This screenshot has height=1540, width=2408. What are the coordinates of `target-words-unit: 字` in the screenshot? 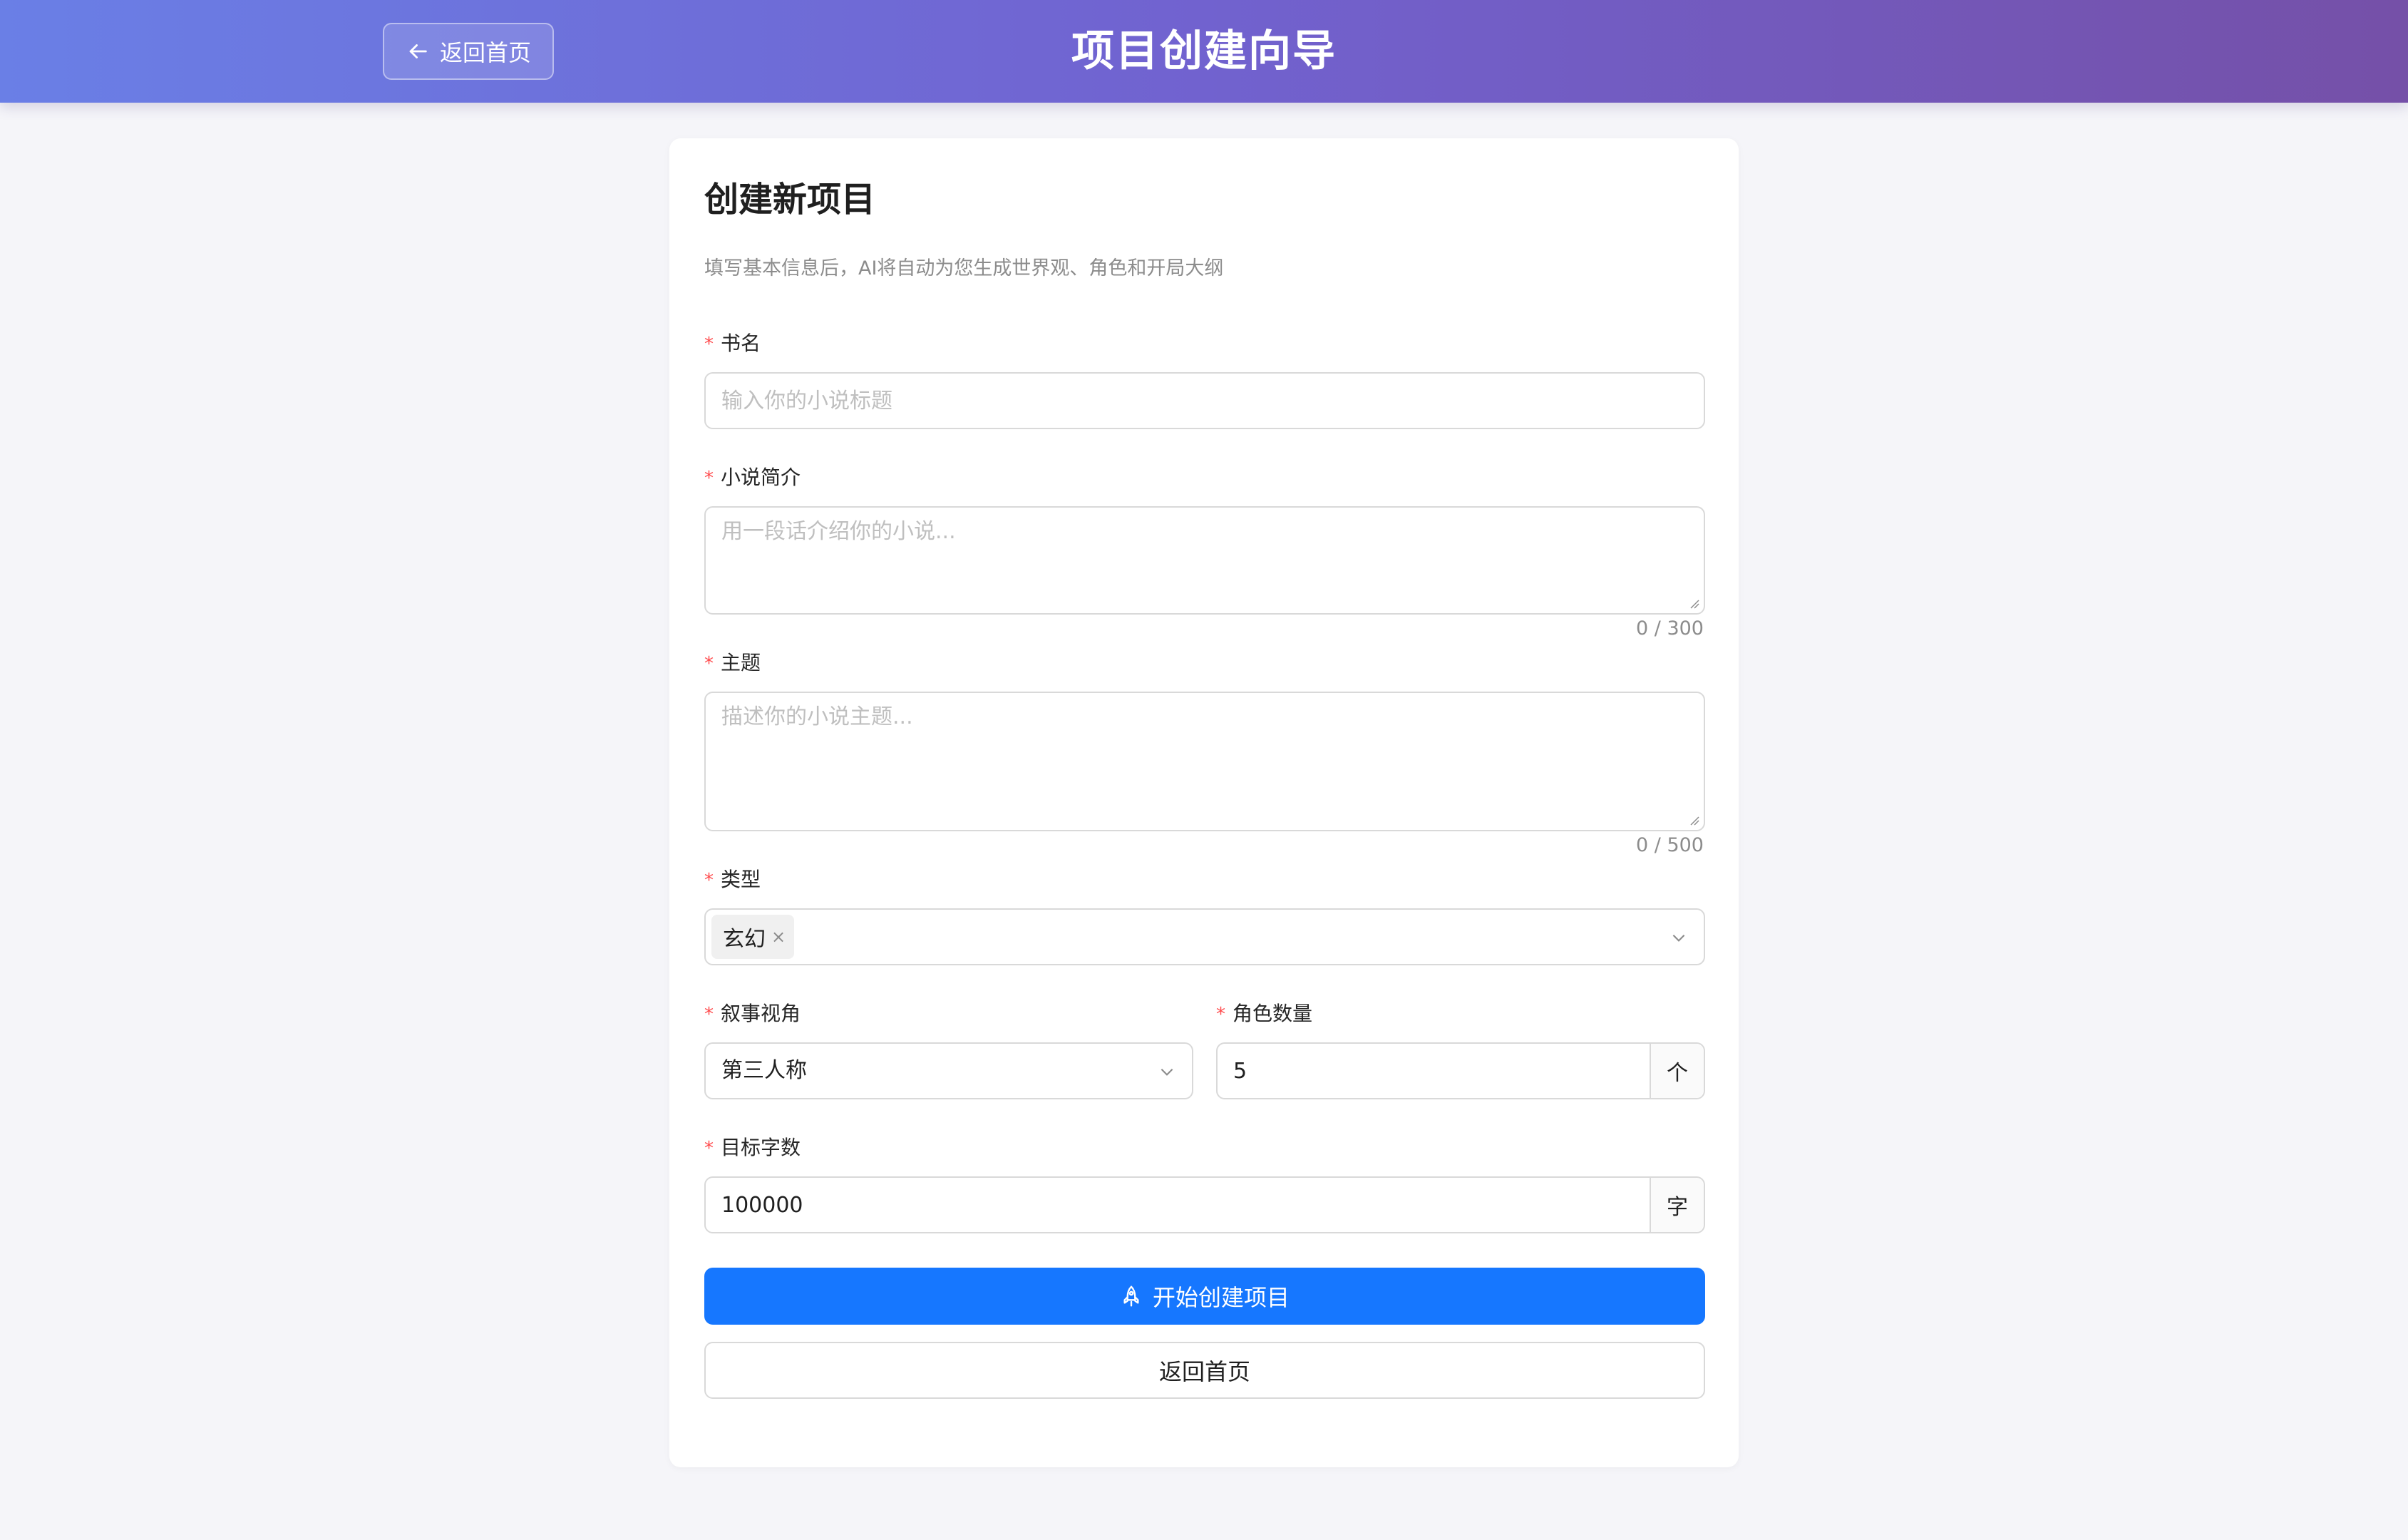 It's located at (1677, 1205).